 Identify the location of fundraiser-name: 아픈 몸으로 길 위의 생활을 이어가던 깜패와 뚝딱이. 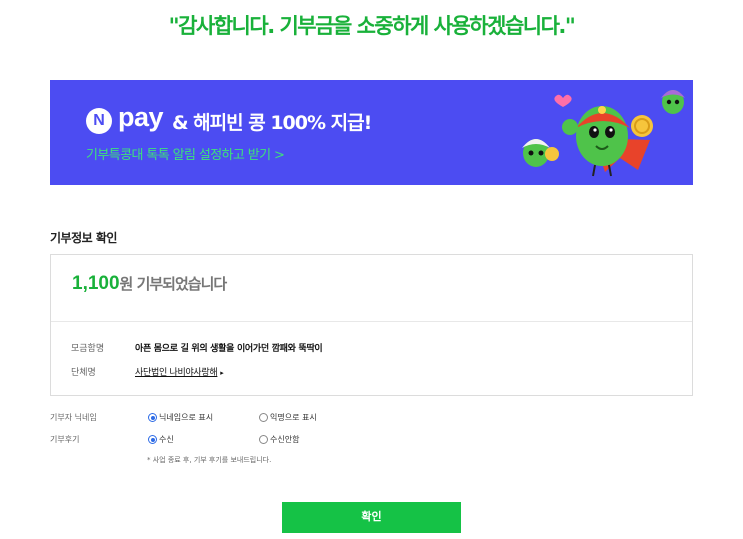
(229, 349).